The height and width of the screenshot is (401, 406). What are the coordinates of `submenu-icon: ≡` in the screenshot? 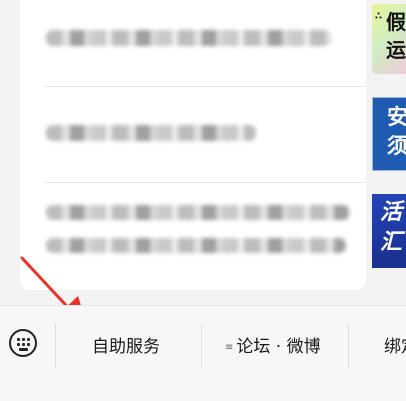 It's located at (229, 347).